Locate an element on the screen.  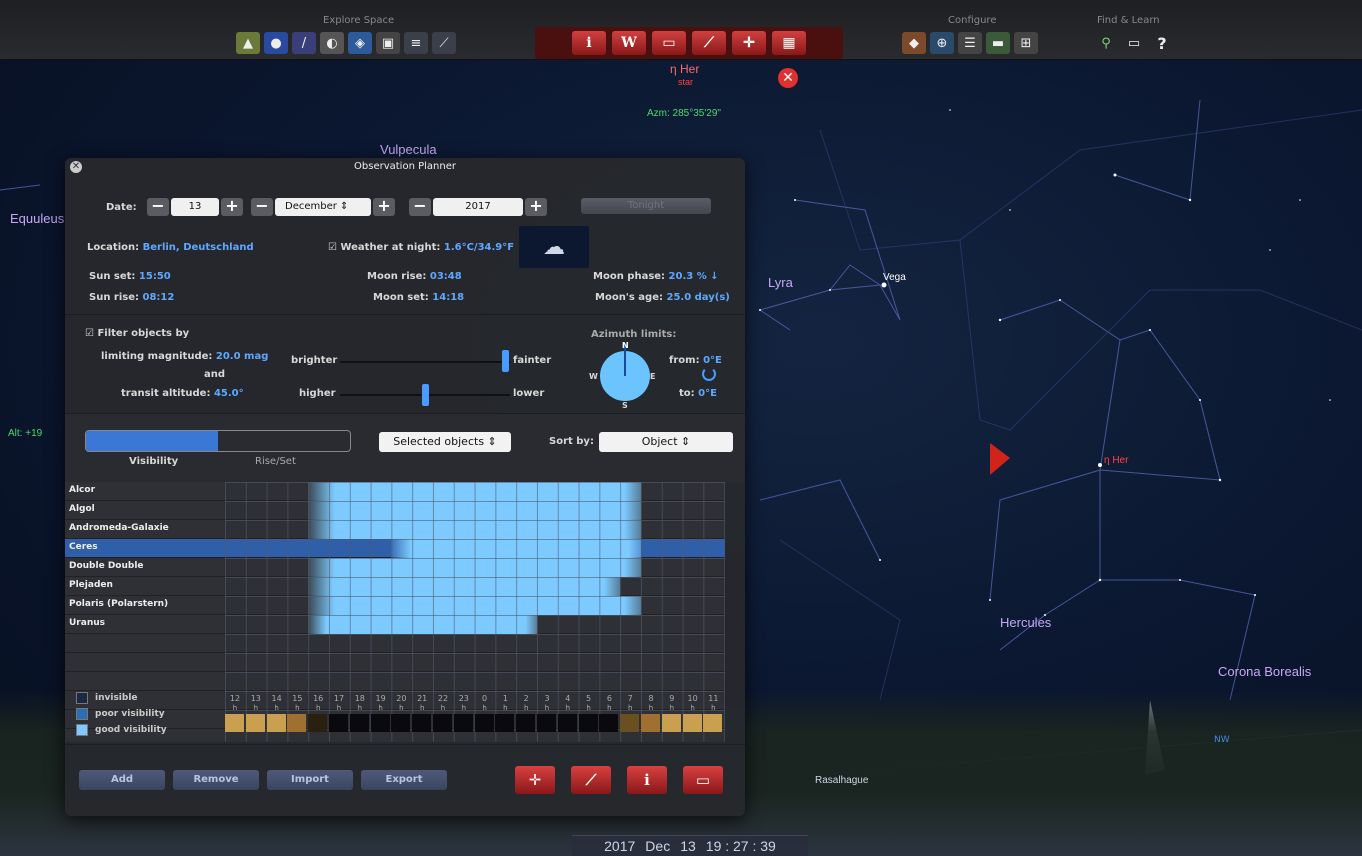
planet-icon: ● is located at coordinates (276, 43).